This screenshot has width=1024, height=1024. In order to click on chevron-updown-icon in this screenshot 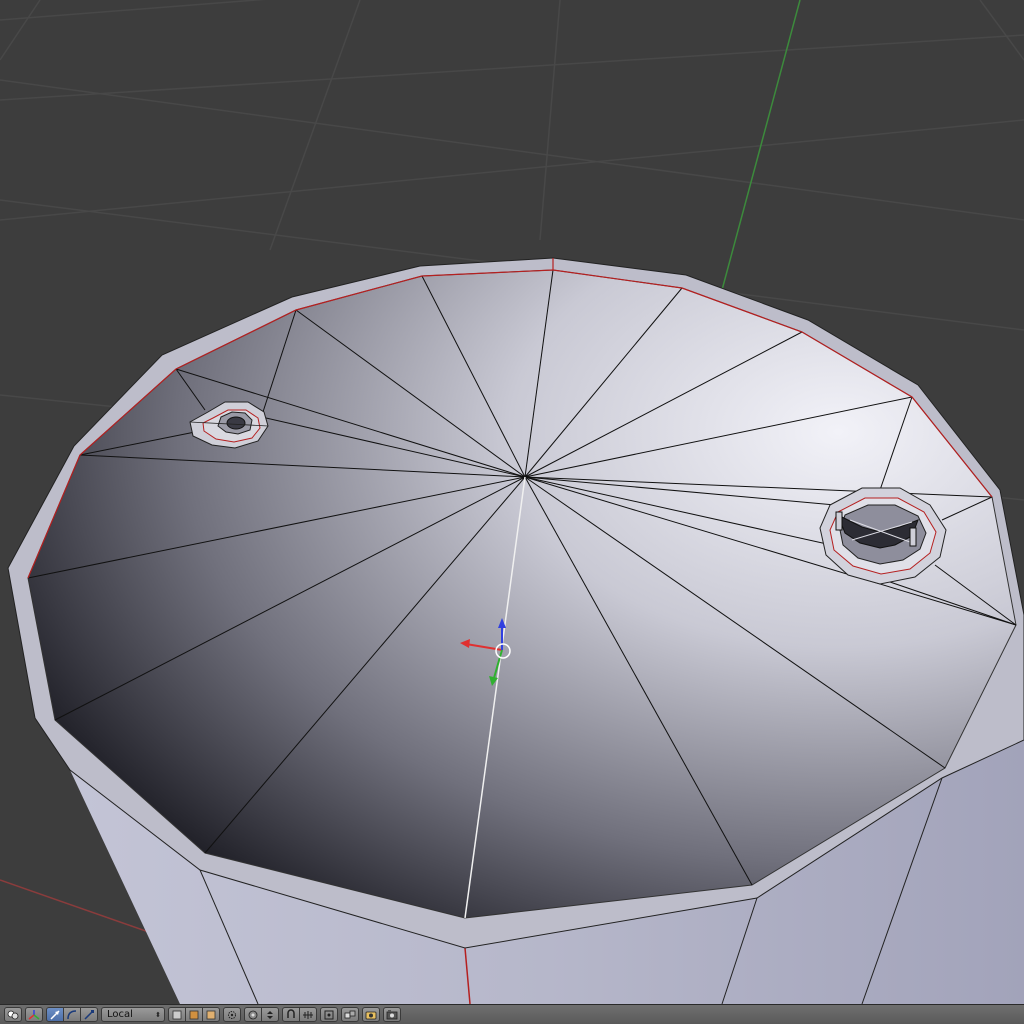, I will do `click(270, 1014)`.